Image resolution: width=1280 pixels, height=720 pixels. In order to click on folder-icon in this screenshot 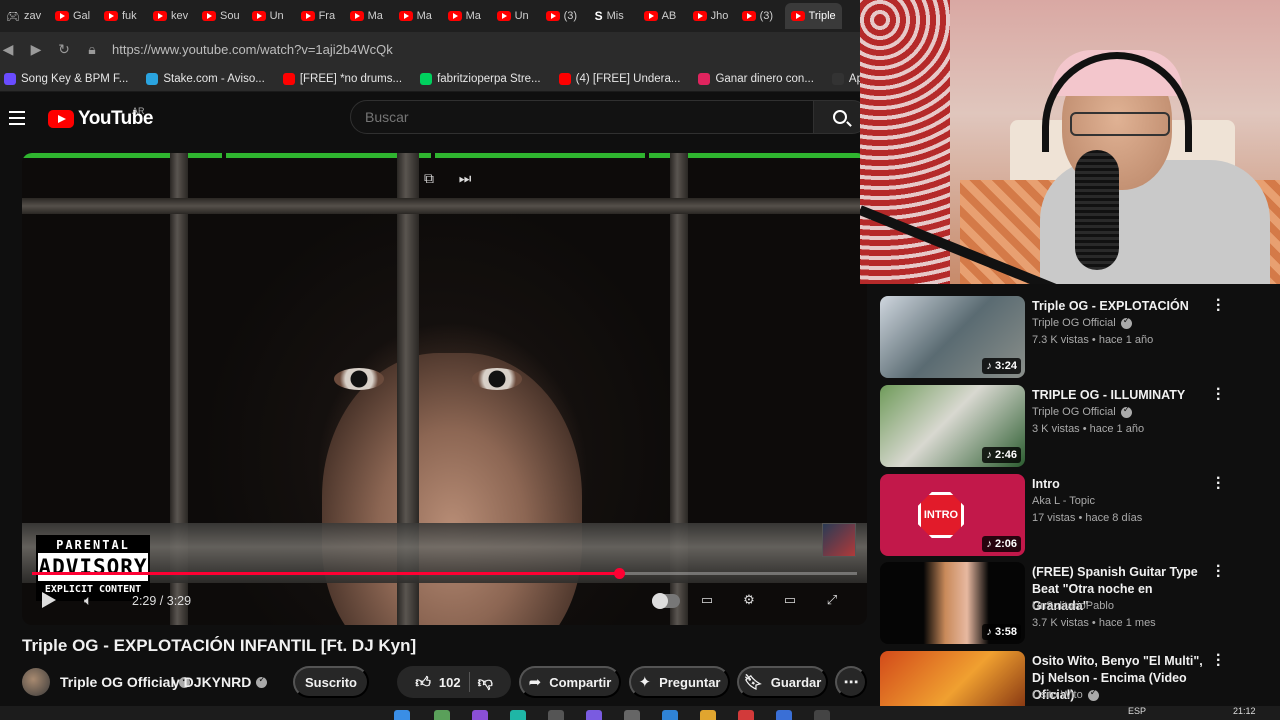, I will do `click(708, 715)`.